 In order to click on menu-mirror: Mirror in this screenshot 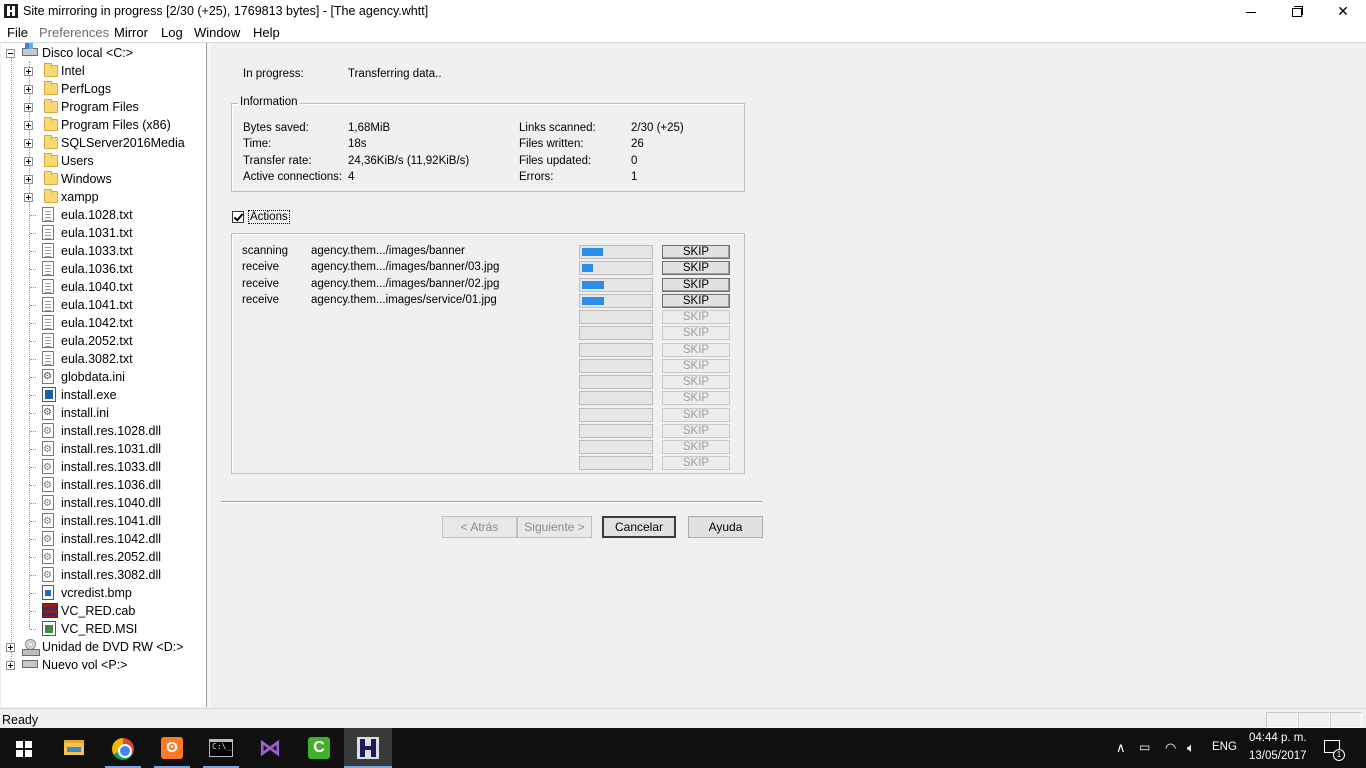, I will do `click(131, 32)`.